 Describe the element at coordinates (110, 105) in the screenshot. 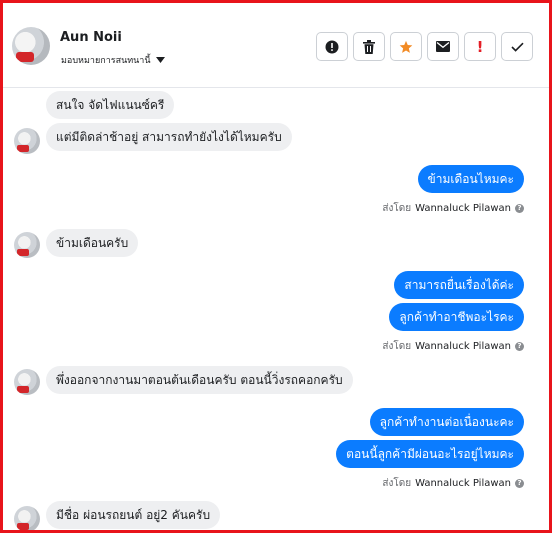

I see `message-bubble-incoming: สนใจ จัดไฟแนนซ์ครี` at that location.